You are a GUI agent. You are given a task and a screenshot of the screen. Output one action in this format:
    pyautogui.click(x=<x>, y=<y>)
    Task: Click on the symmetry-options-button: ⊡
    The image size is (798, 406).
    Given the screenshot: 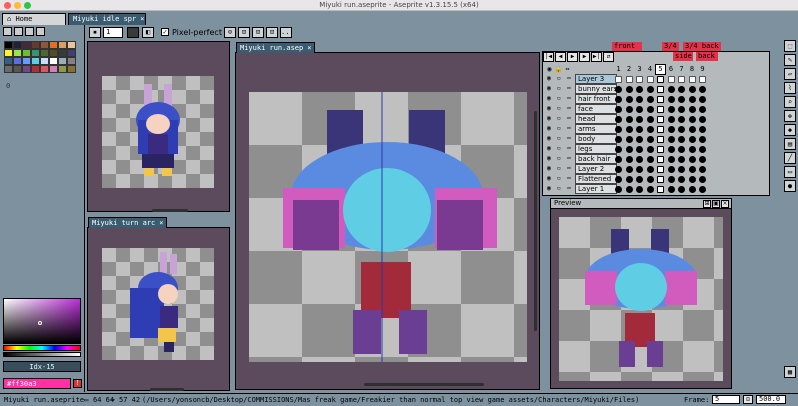 What is the action you would take?
    pyautogui.click(x=258, y=32)
    